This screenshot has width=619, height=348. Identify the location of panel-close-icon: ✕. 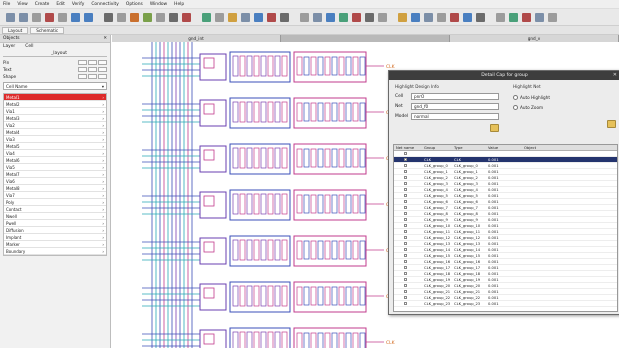
(105, 38).